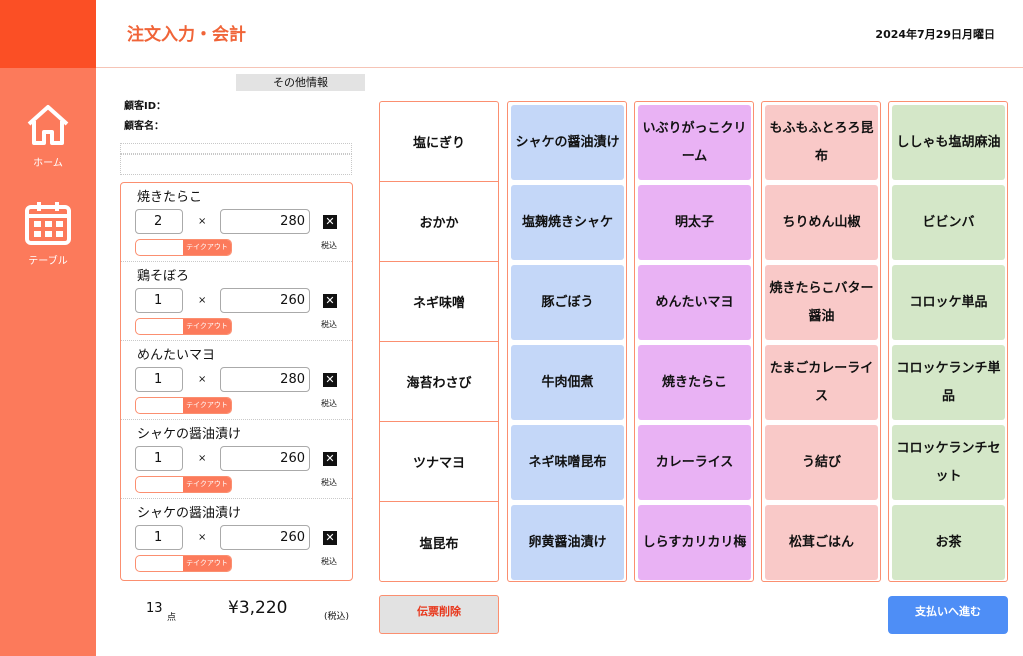  Describe the element at coordinates (567, 542) in the screenshot. I see `menu-item-button: 卵黄醤油漬け` at that location.